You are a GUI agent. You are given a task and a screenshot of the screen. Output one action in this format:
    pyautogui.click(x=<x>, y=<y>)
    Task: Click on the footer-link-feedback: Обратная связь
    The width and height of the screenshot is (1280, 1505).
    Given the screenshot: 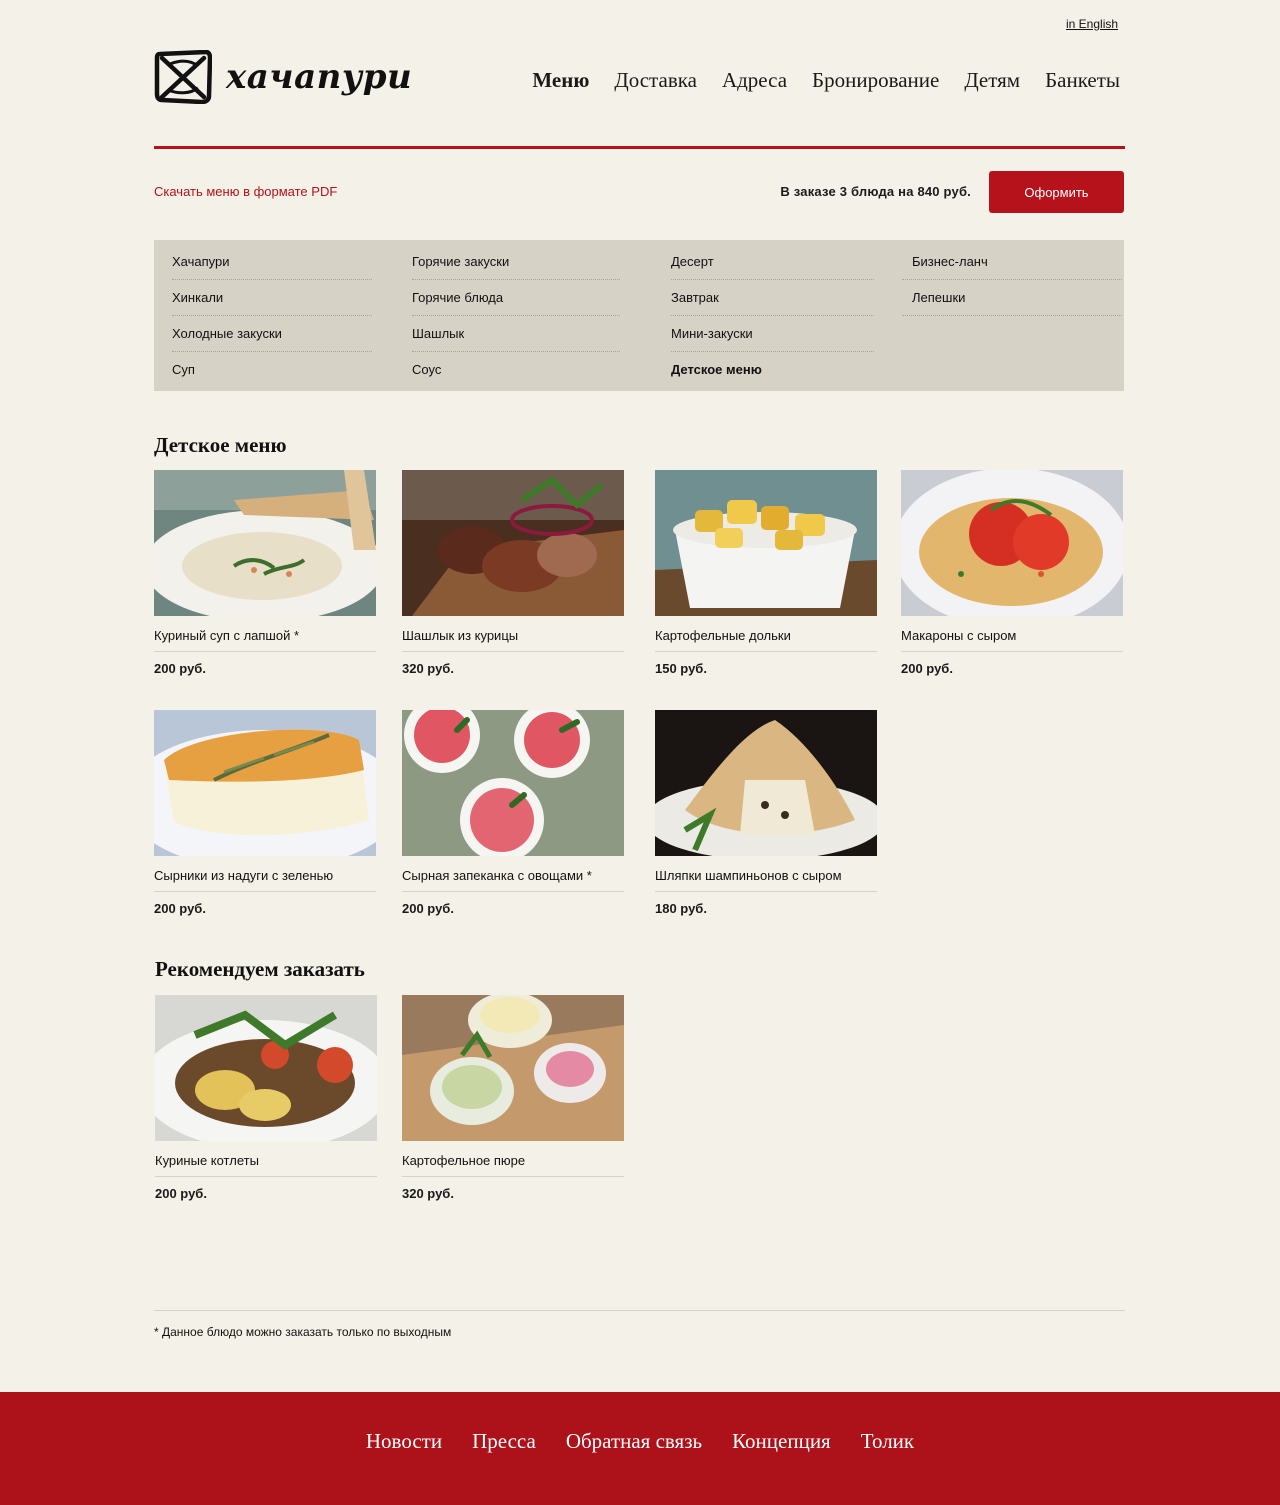 What is the action you would take?
    pyautogui.click(x=634, y=1441)
    